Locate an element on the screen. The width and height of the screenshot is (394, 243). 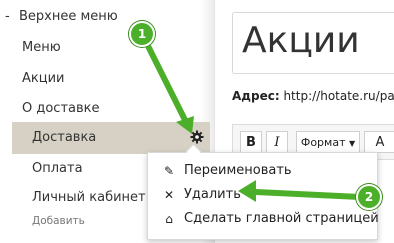
bold-button: B is located at coordinates (251, 142).